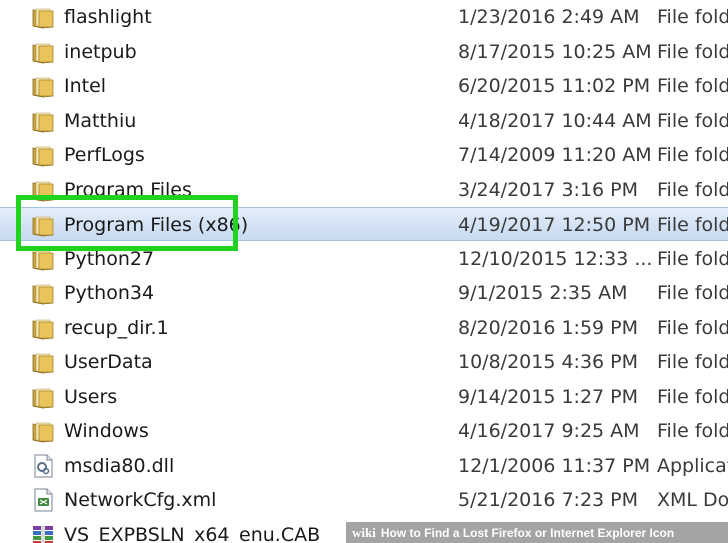 Image resolution: width=728 pixels, height=543 pixels. I want to click on file-type: Applicat, so click(692, 466).